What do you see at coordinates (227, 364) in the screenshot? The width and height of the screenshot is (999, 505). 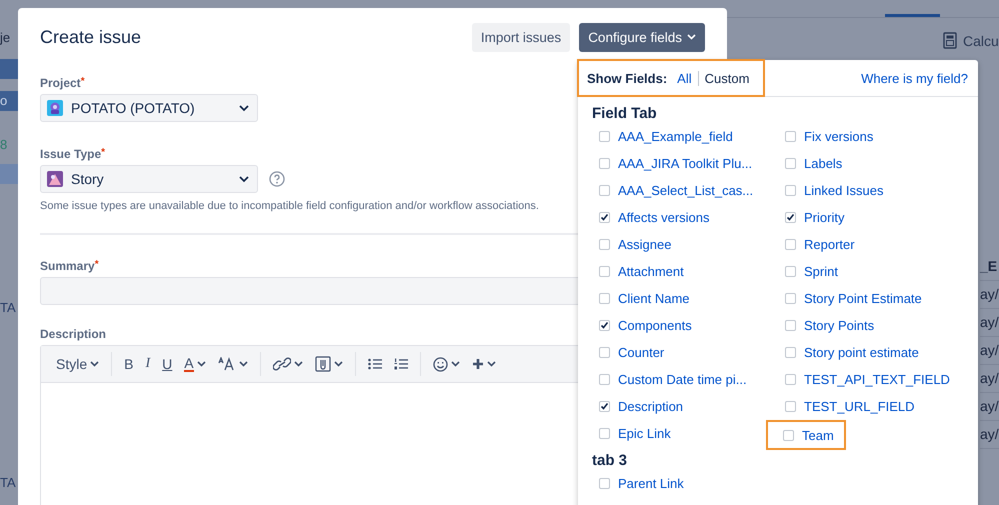 I see `text-size-icon` at bounding box center [227, 364].